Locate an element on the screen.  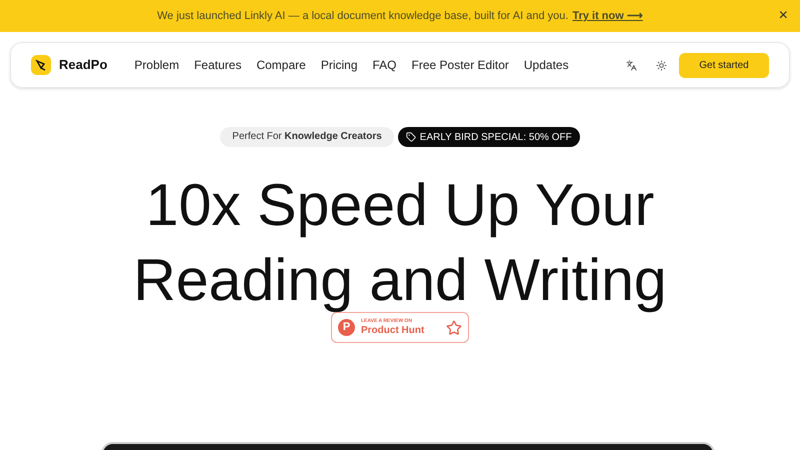
nav-link: Features is located at coordinates (218, 65).